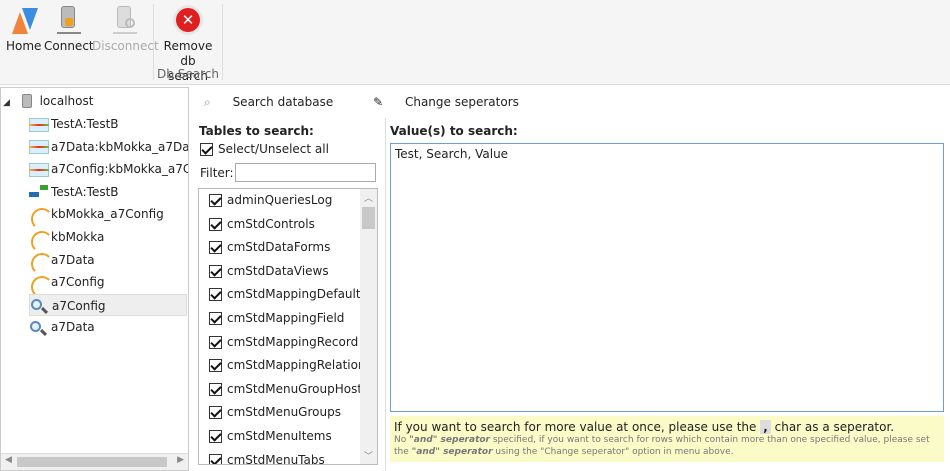 The image size is (950, 471). I want to click on tree-item: kbMokka_a7Config, so click(108, 216).